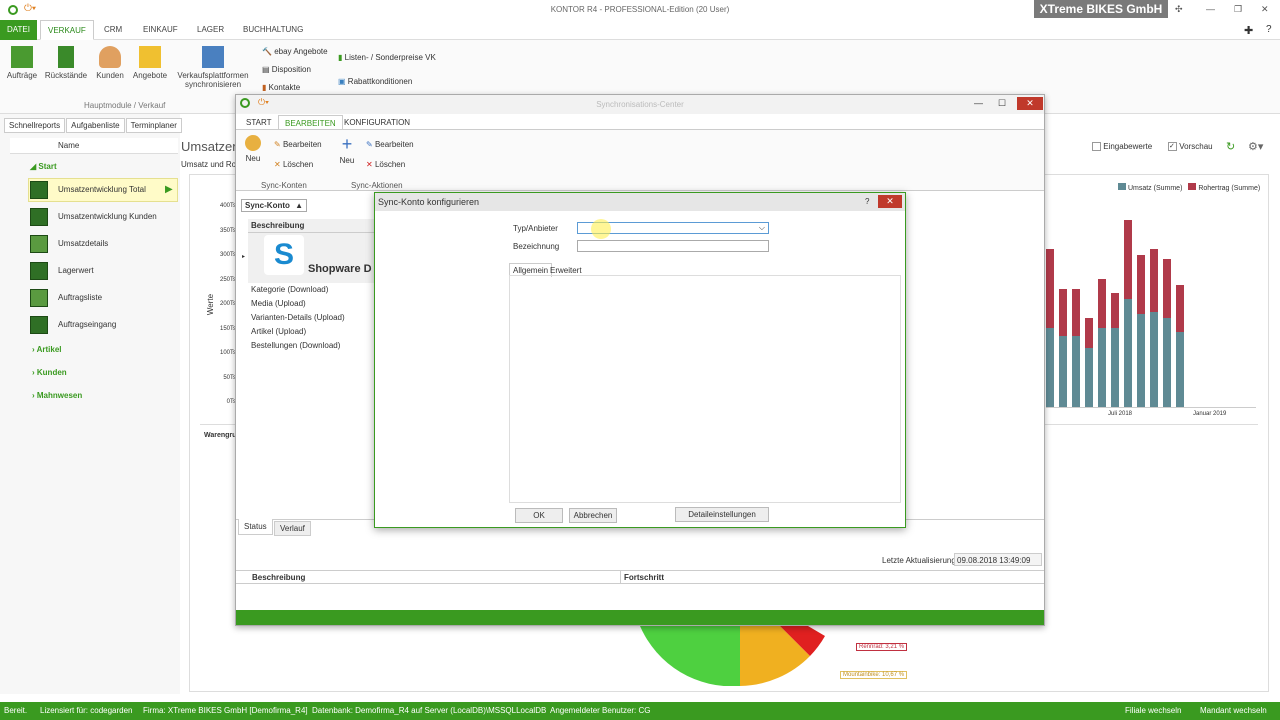 Image resolution: width=1280 pixels, height=720 pixels. What do you see at coordinates (113, 30) in the screenshot?
I see `tab-crm: CRM` at bounding box center [113, 30].